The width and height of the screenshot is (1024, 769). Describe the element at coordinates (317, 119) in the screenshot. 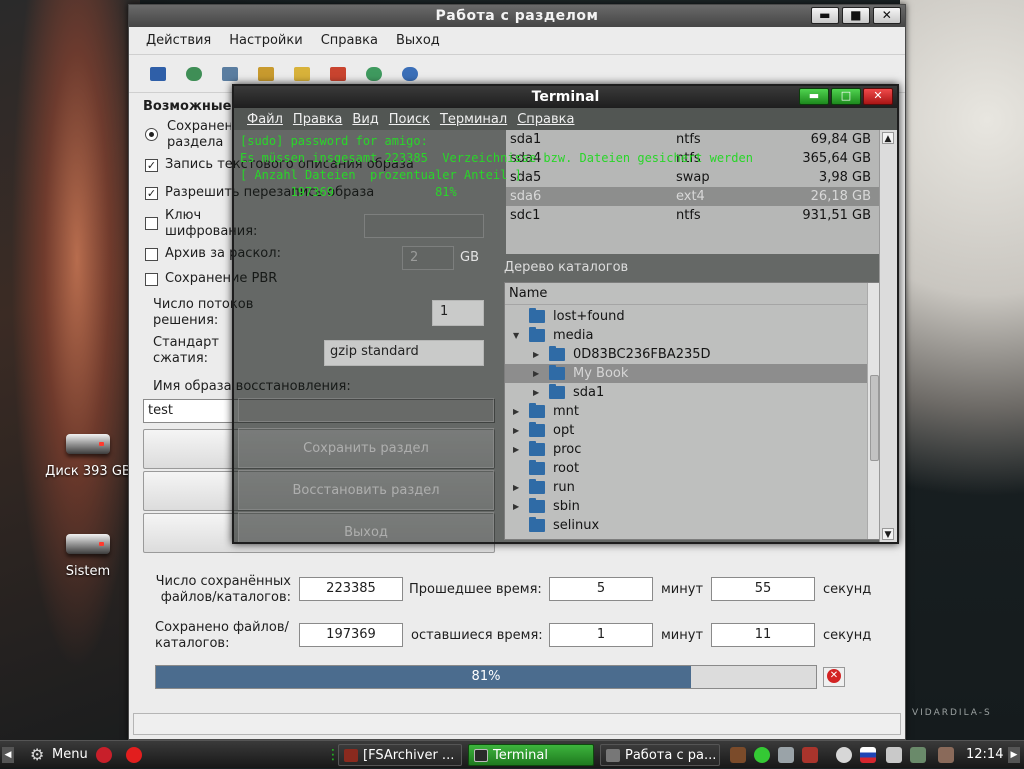

I see `terminal-menu-edit: Правка` at that location.